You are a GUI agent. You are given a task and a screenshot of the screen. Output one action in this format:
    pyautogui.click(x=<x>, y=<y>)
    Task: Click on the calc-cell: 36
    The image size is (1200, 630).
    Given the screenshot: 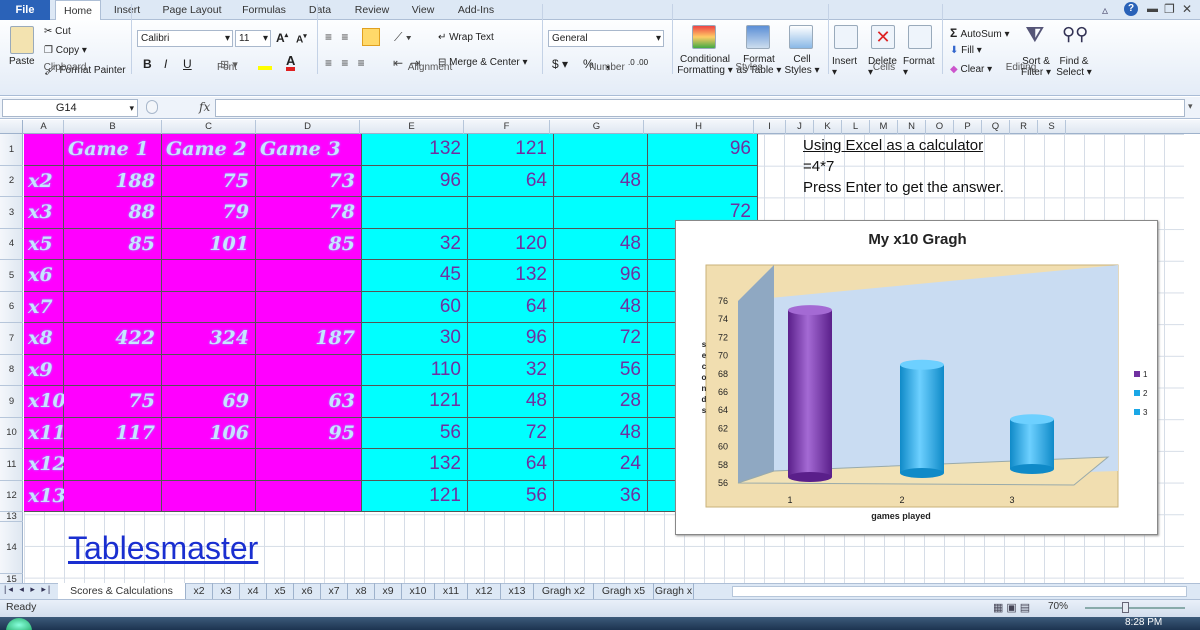 What is the action you would take?
    pyautogui.click(x=601, y=496)
    